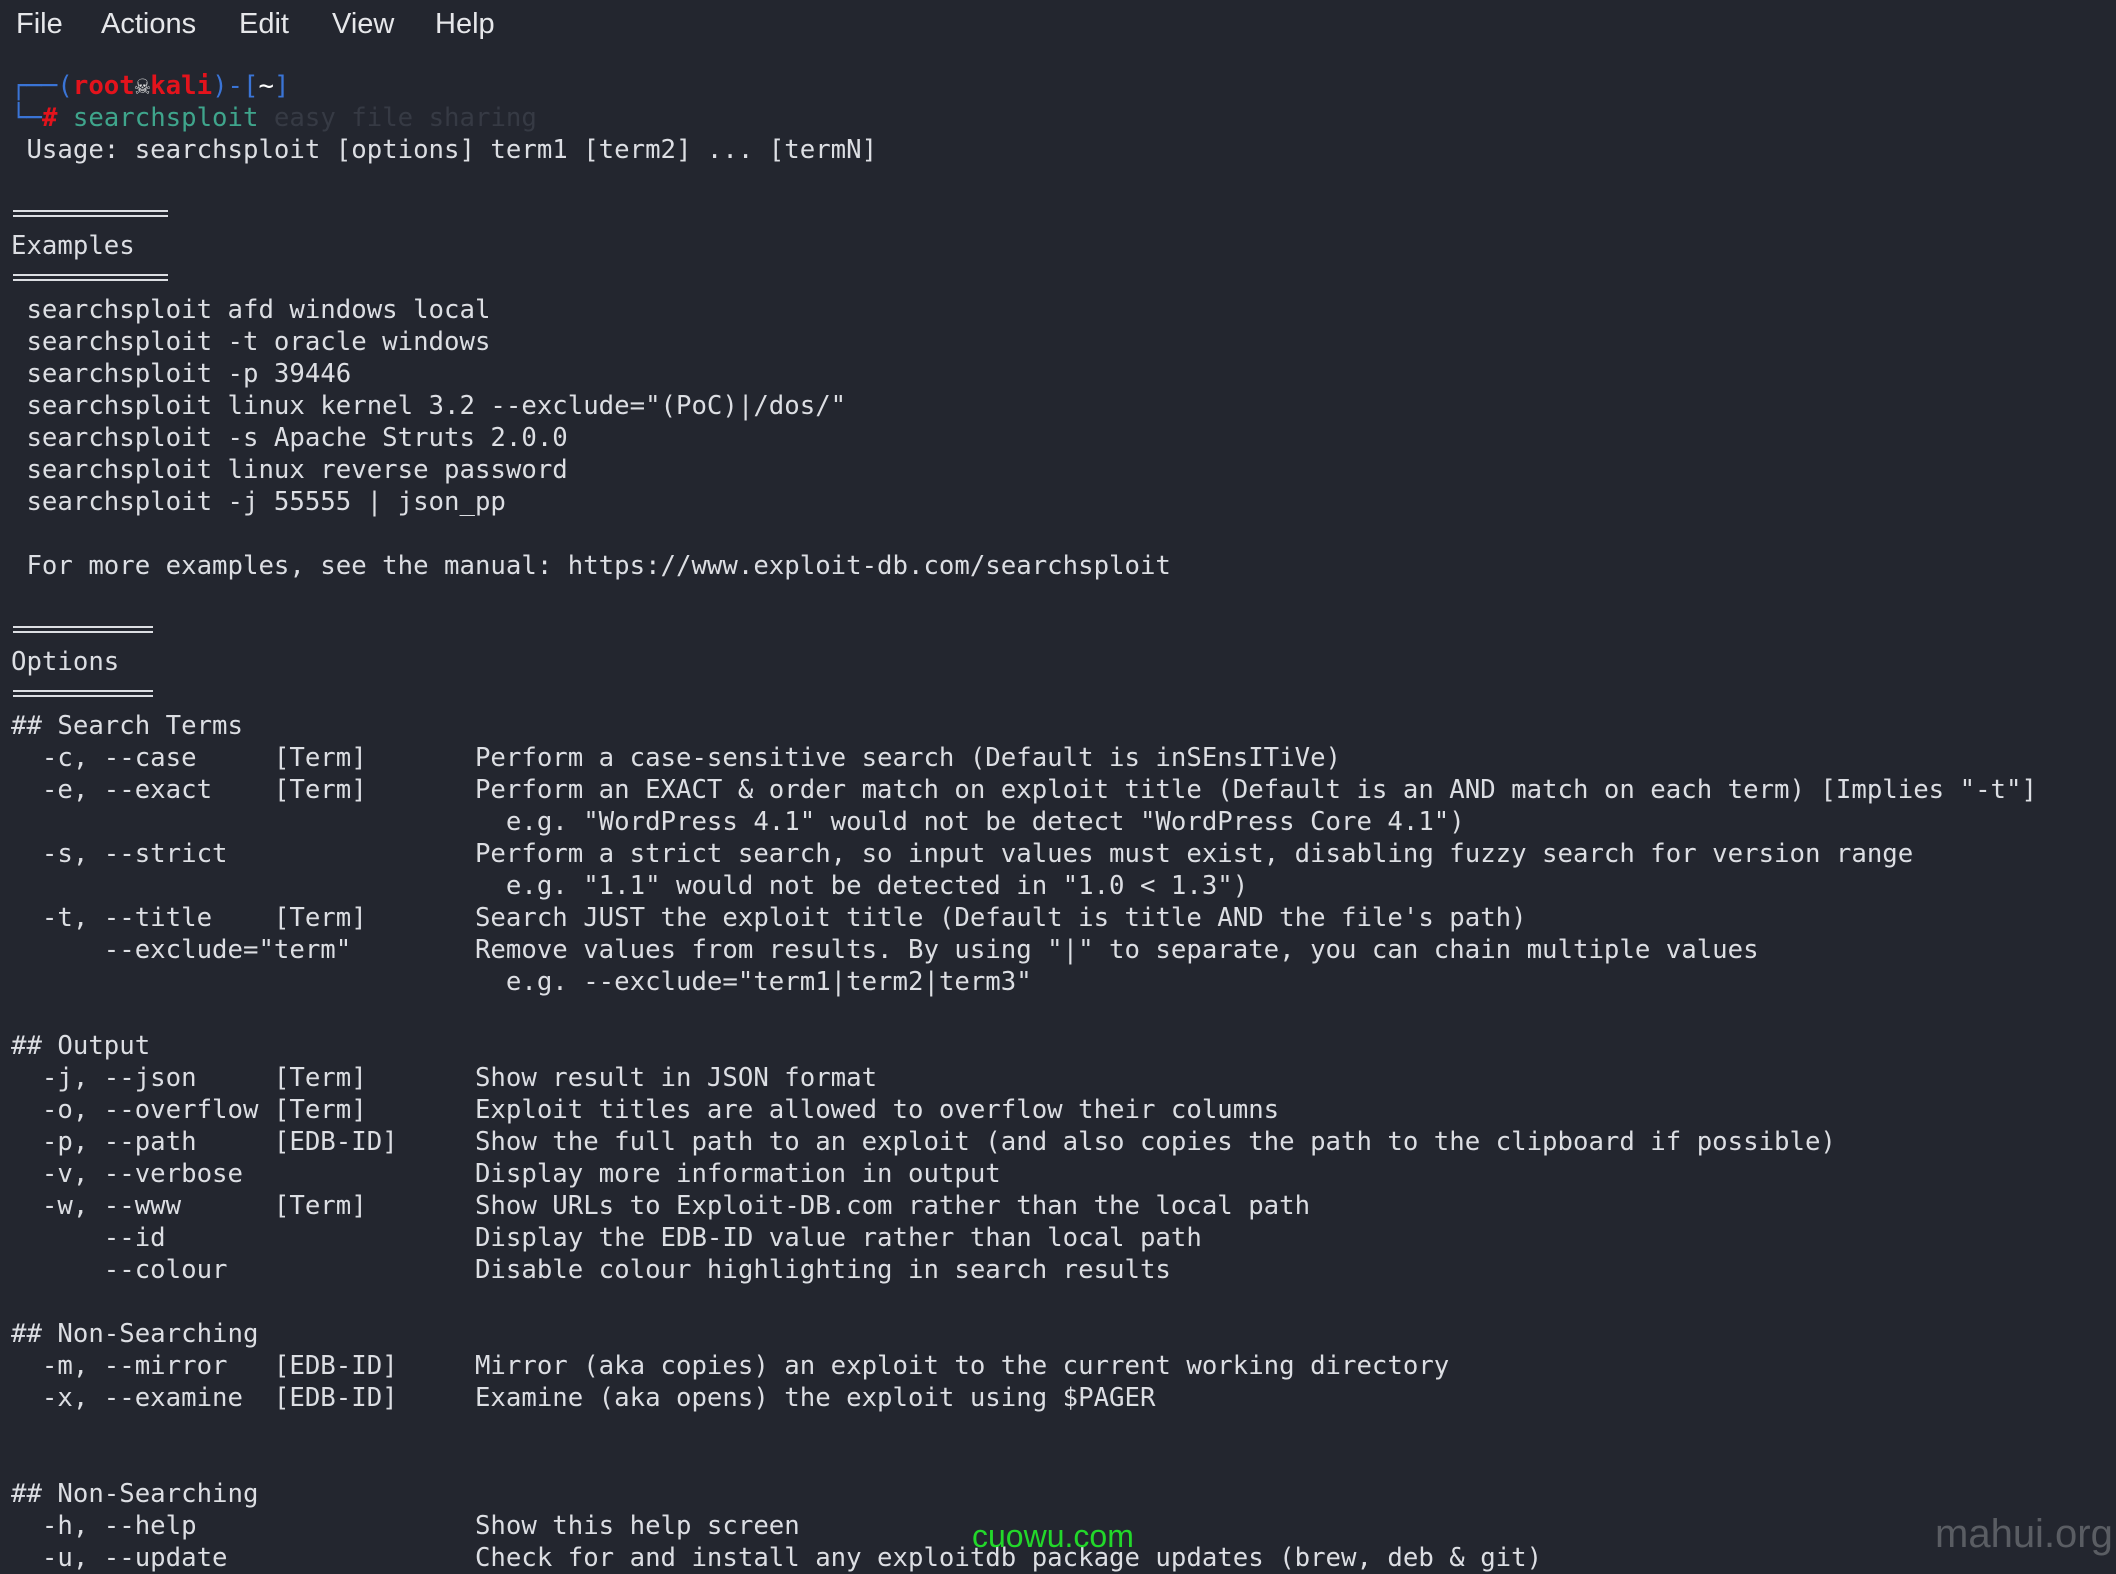 This screenshot has width=2116, height=1574. Describe the element at coordinates (289, 438) in the screenshot. I see `output-line: searchsploit -s Apache Struts 2.0.0` at that location.